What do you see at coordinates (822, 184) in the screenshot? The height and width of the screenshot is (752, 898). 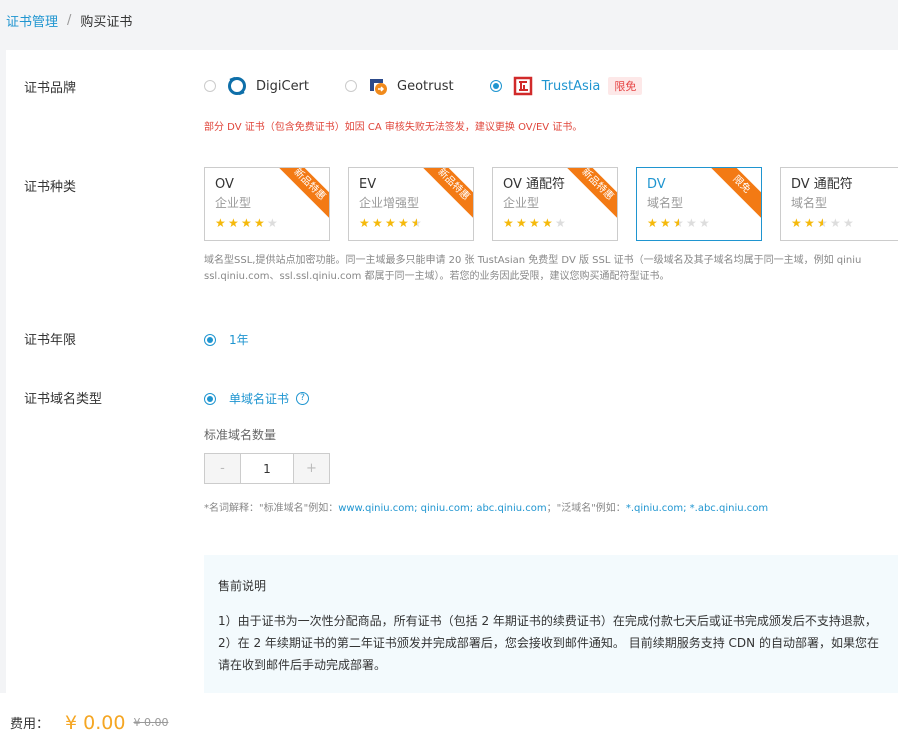 I see `cert-type-title: DV 通配符` at bounding box center [822, 184].